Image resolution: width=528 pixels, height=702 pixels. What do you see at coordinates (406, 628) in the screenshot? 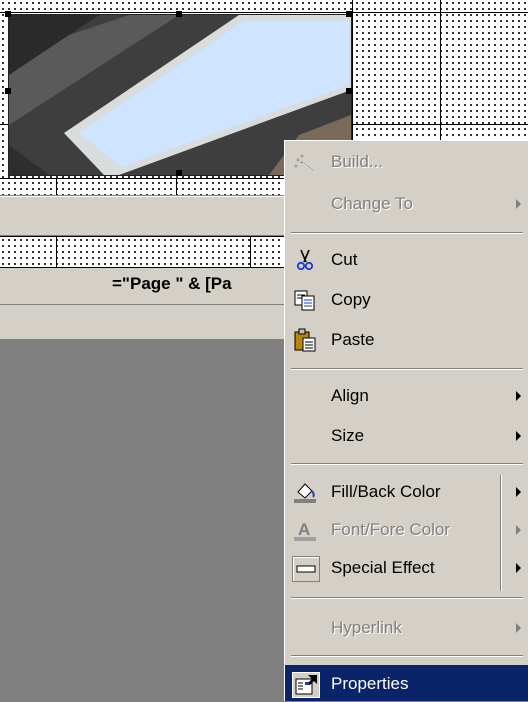
I see `menu-item-hyperlink: Hyperlink` at bounding box center [406, 628].